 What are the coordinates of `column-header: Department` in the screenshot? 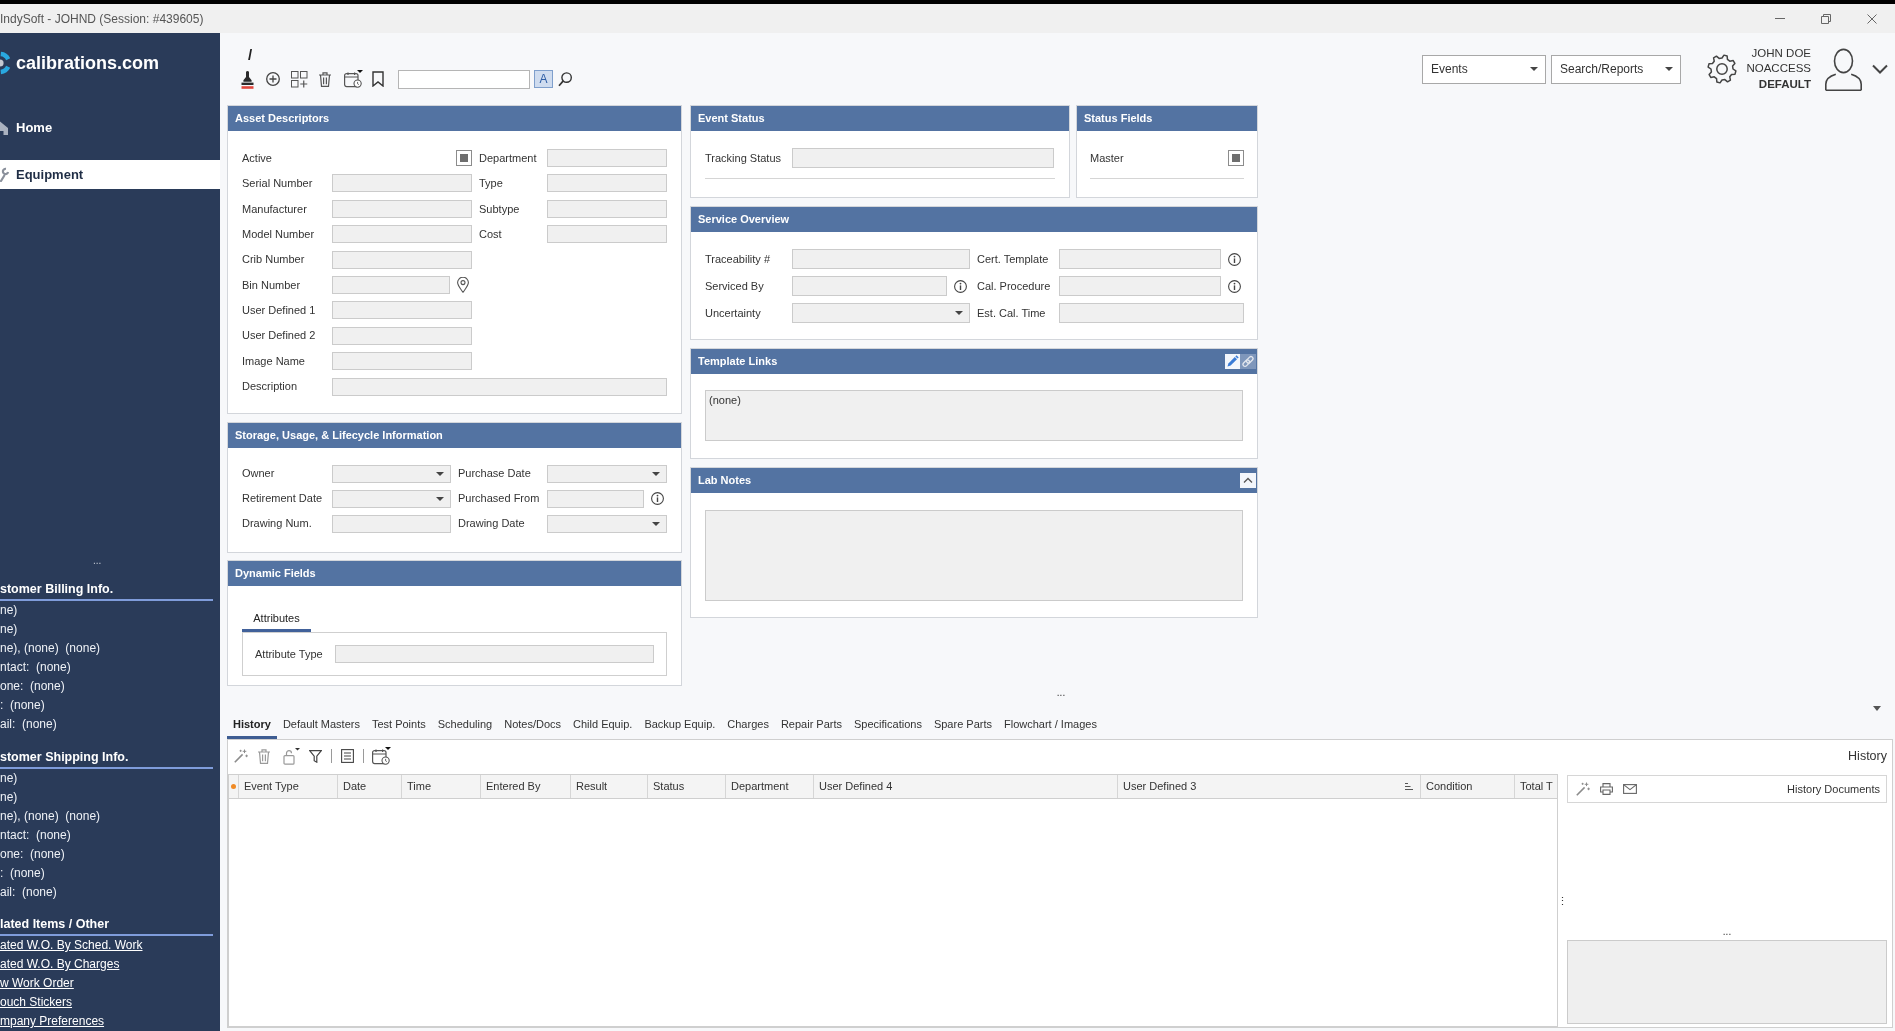 It's located at (770, 786).